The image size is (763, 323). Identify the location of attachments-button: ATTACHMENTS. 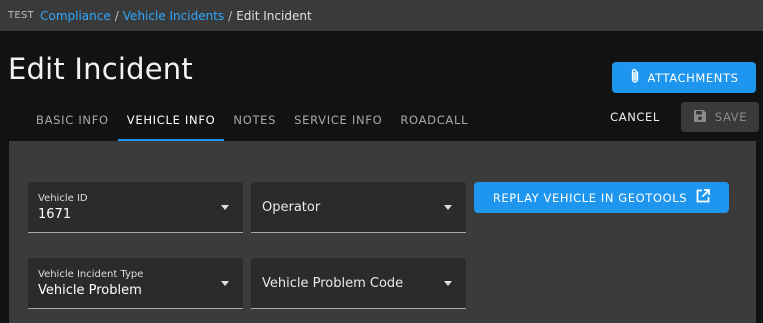
(684, 77).